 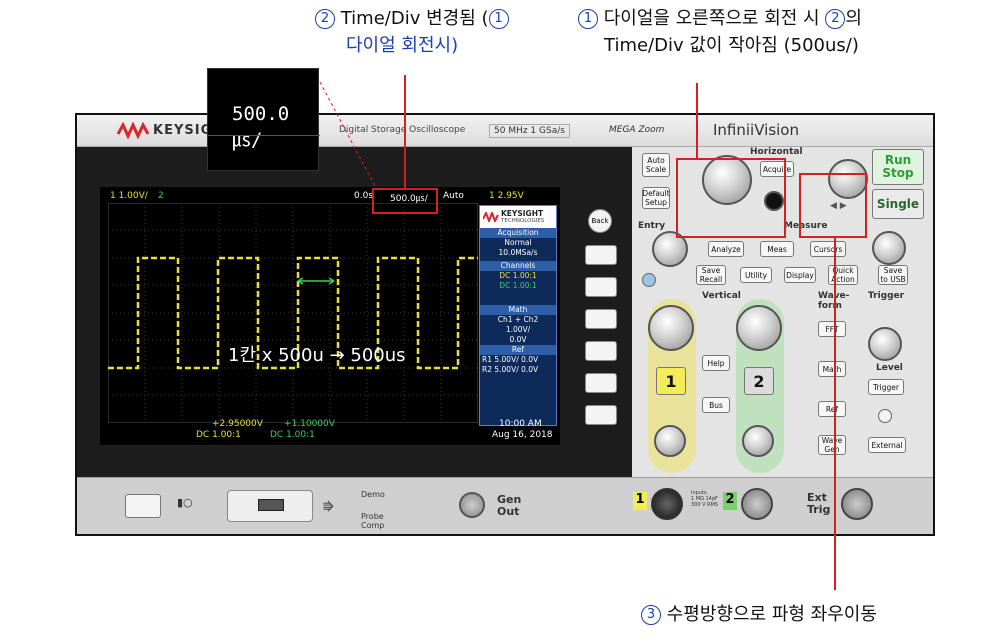 What do you see at coordinates (264, 135) in the screenshot?
I see `timebase-inset-underline` at bounding box center [264, 135].